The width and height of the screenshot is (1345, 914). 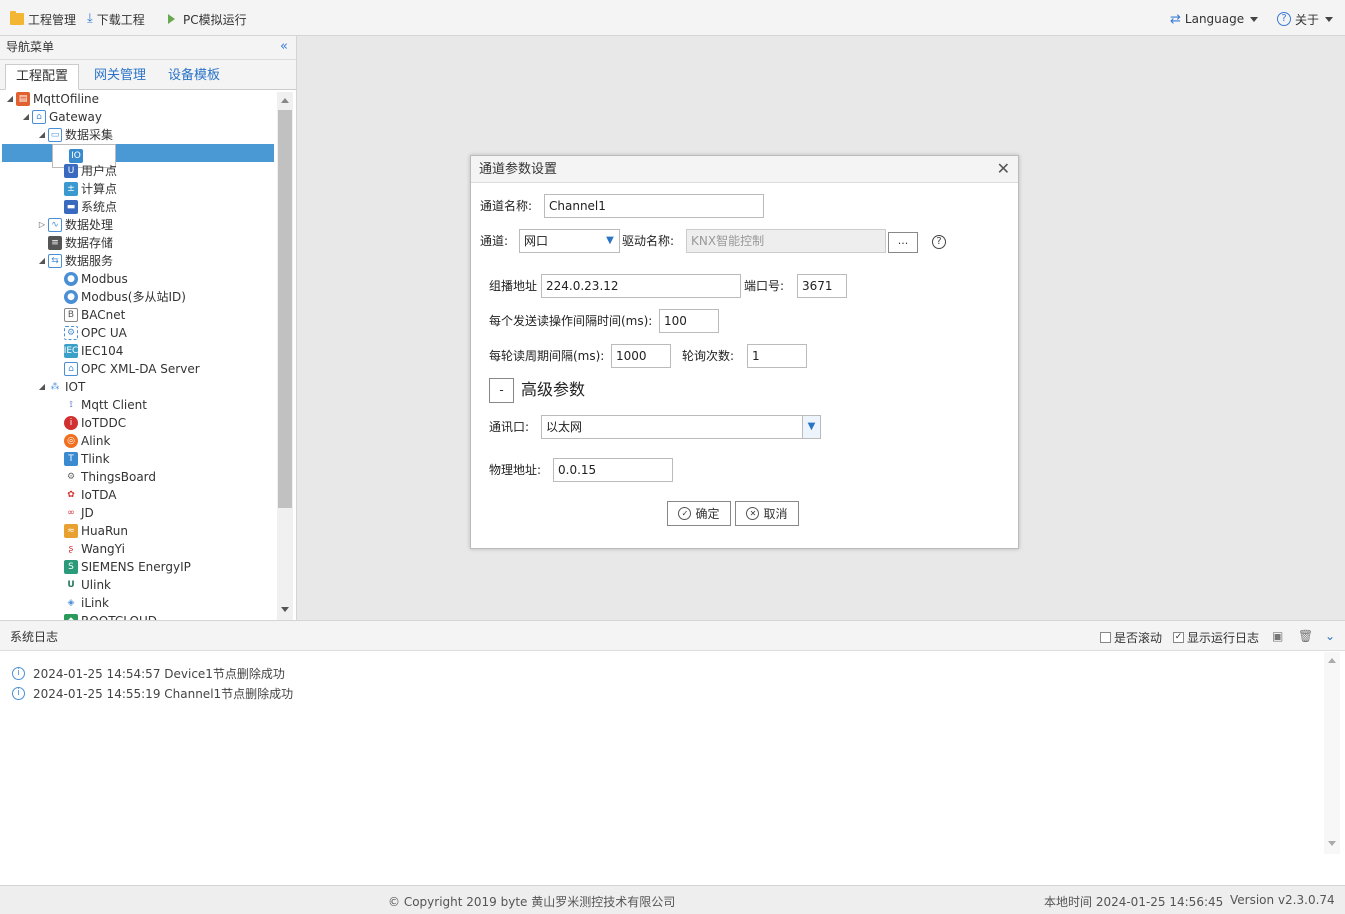 What do you see at coordinates (87, 351) in the screenshot?
I see `tree-node: IEC IEC104` at bounding box center [87, 351].